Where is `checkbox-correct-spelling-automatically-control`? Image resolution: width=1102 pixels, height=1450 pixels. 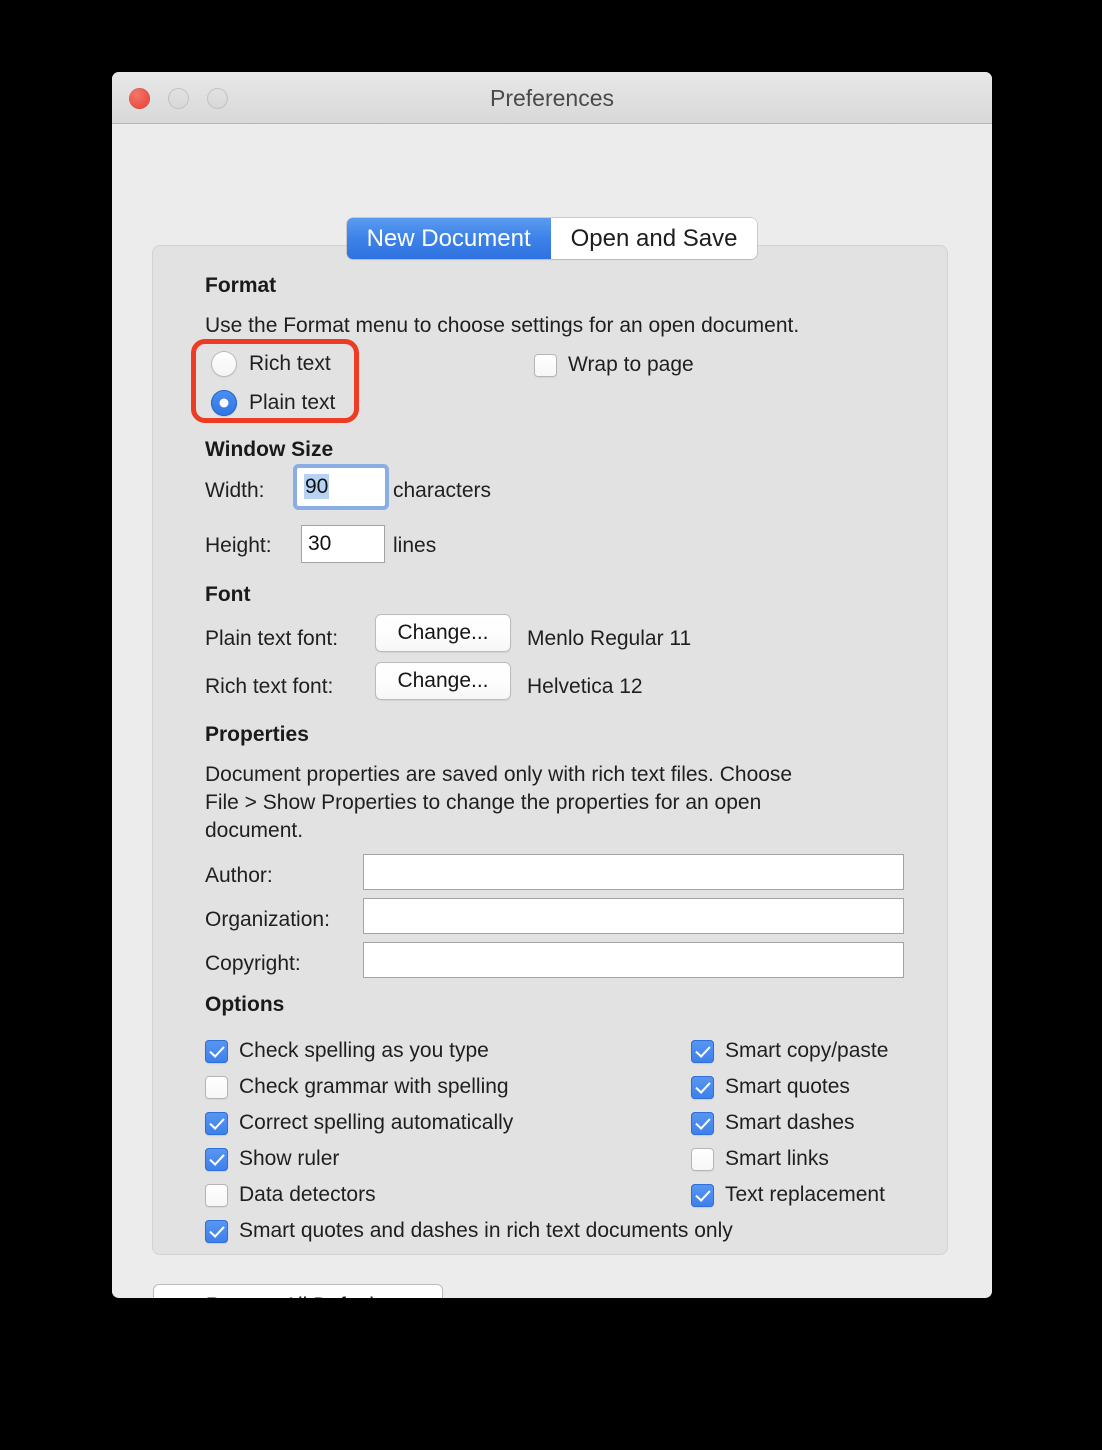
checkbox-correct-spelling-automatically-control is located at coordinates (216, 1123).